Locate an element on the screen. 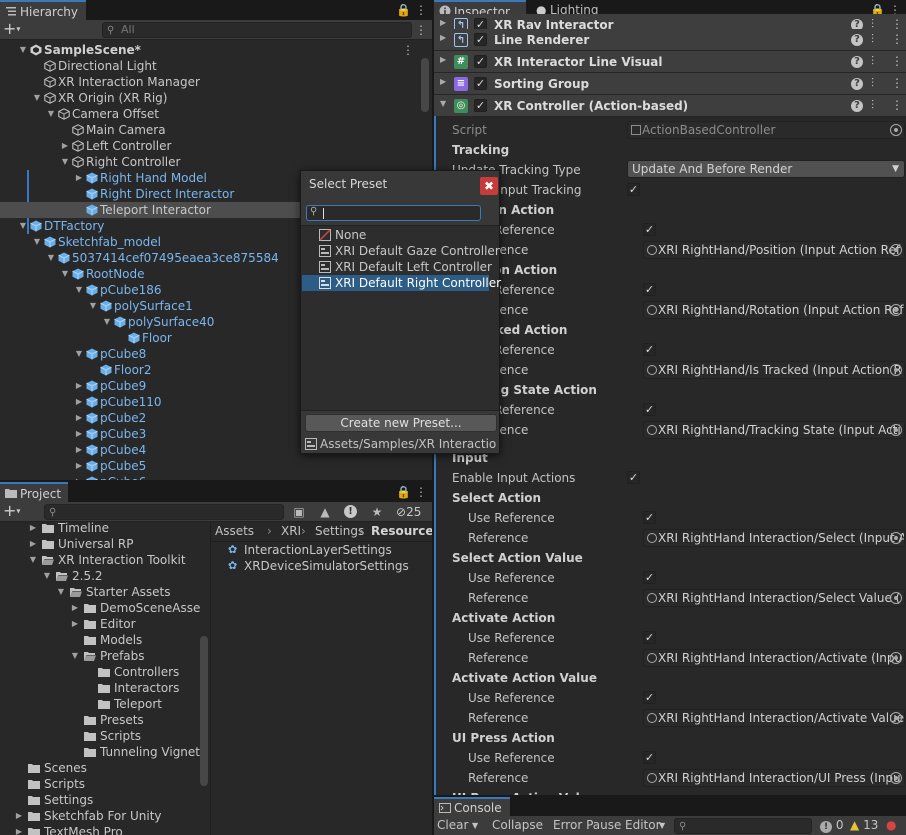 This screenshot has height=835, width=906. project-folder-row: Settings is located at coordinates (105, 800).